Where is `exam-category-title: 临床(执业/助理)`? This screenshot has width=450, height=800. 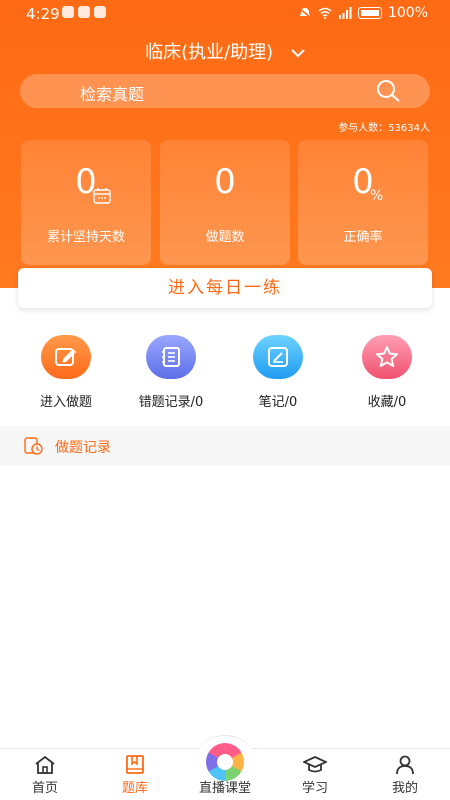
exam-category-title: 临床(执业/助理) is located at coordinates (209, 52).